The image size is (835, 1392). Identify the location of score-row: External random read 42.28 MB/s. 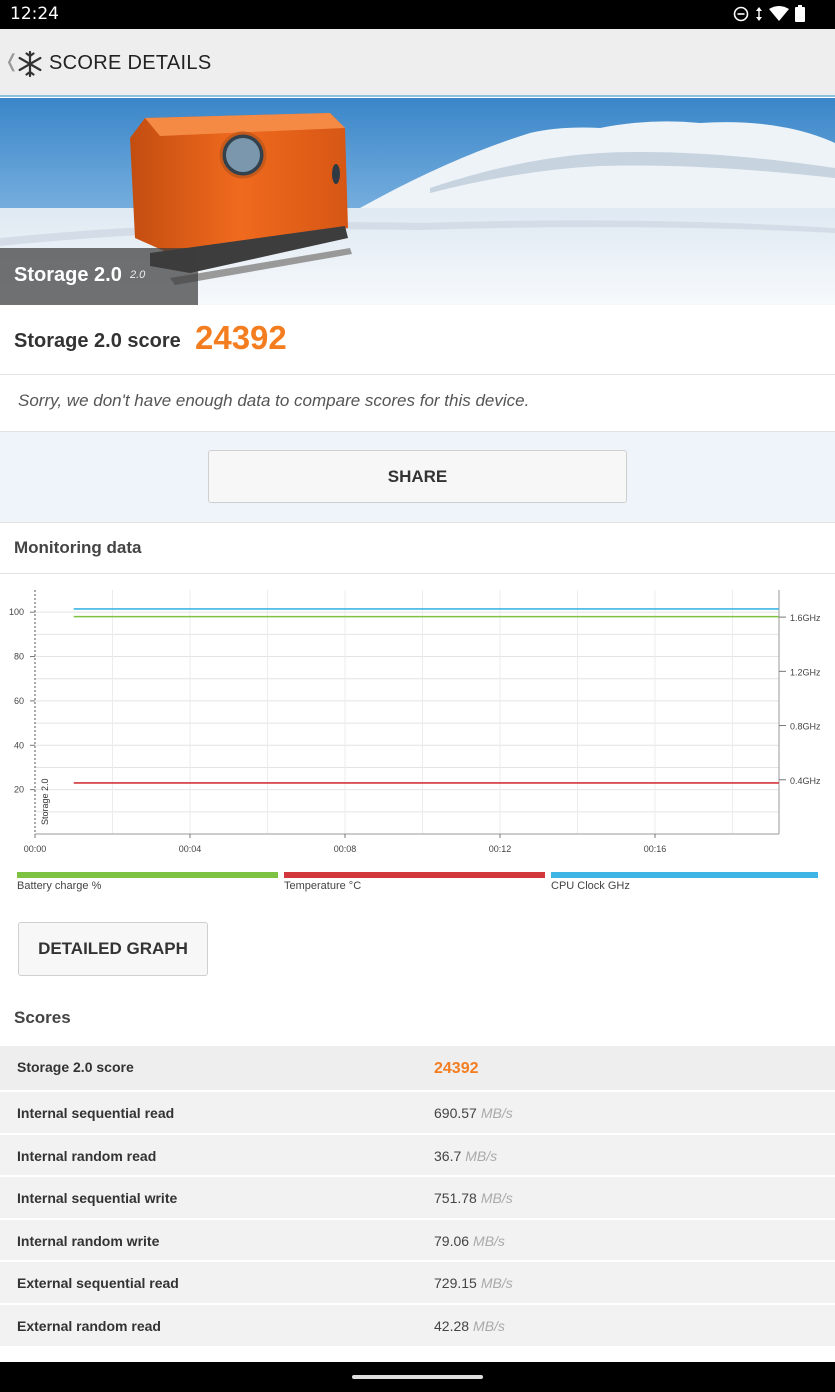
(417, 1326).